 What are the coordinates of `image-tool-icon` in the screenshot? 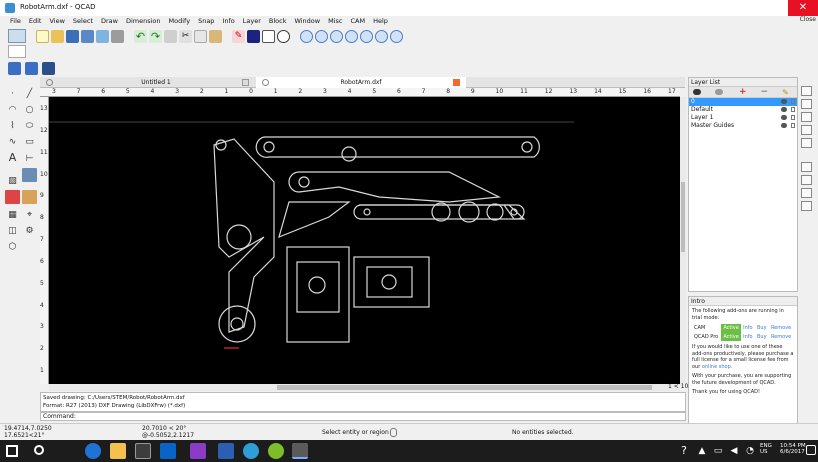 It's located at (29, 175).